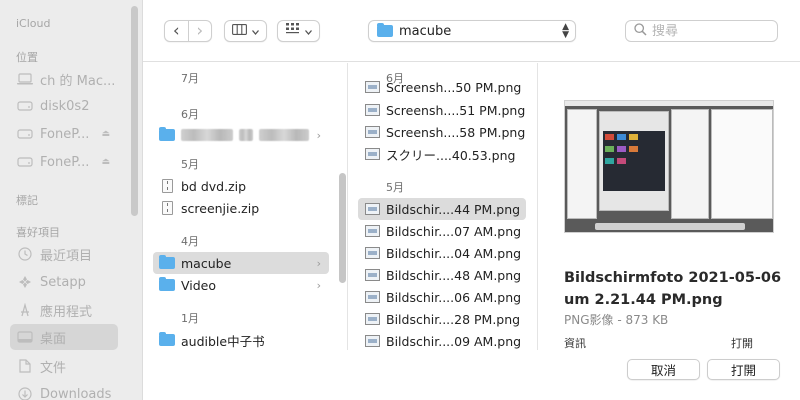  Describe the element at coordinates (190, 241) in the screenshot. I see `group-header: 4月` at that location.